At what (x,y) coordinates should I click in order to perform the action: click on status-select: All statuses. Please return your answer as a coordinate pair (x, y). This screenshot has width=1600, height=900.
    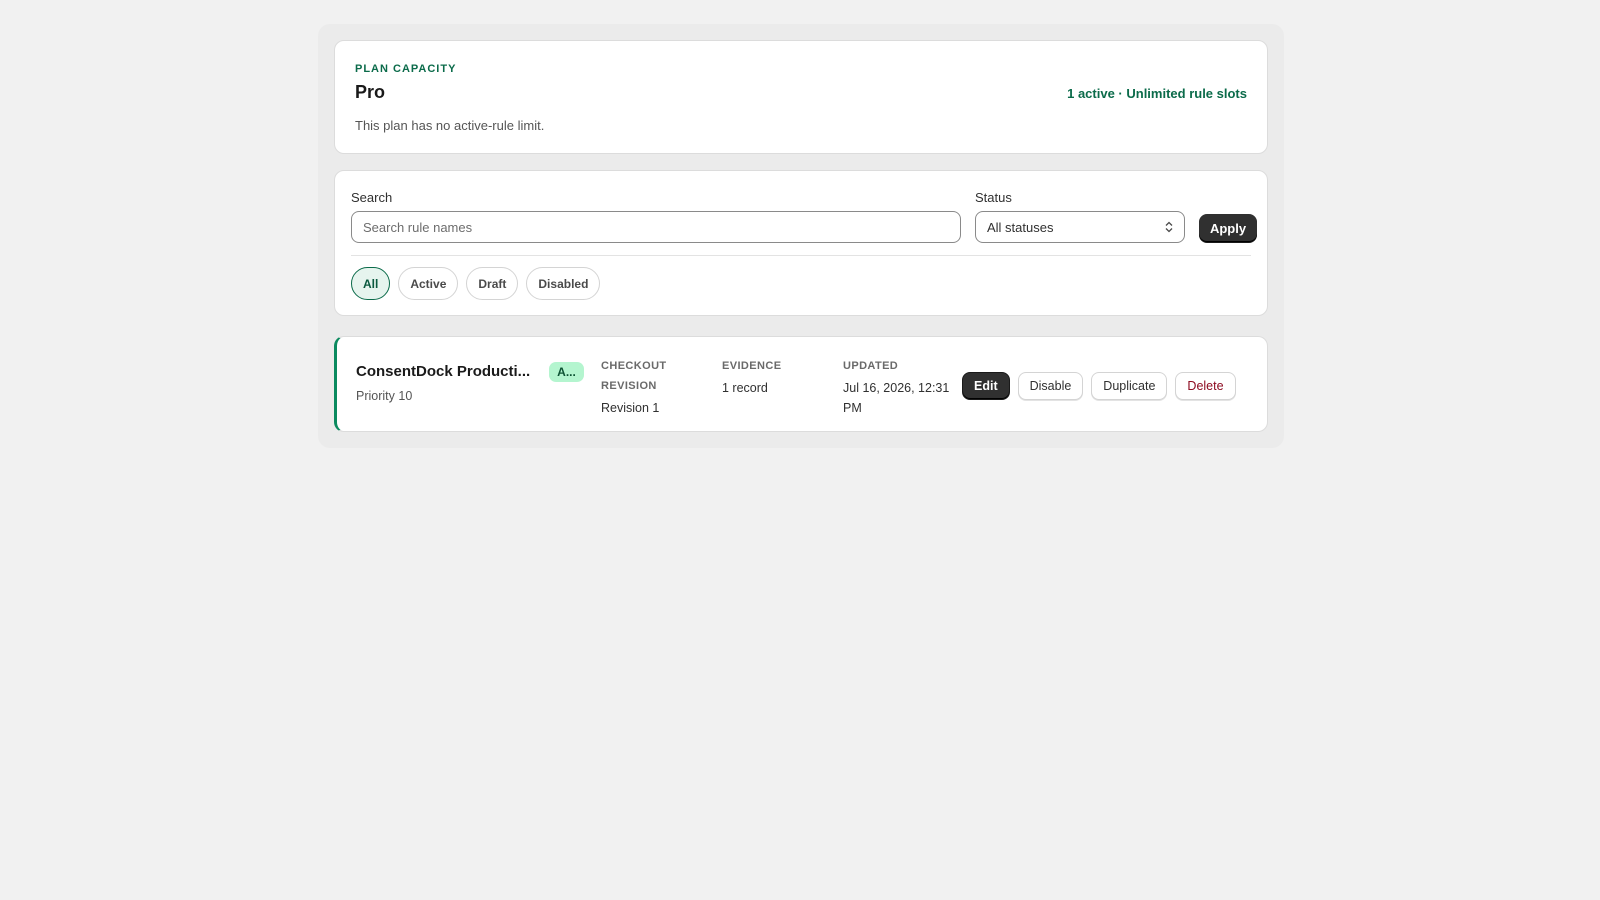
    Looking at the image, I should click on (1080, 227).